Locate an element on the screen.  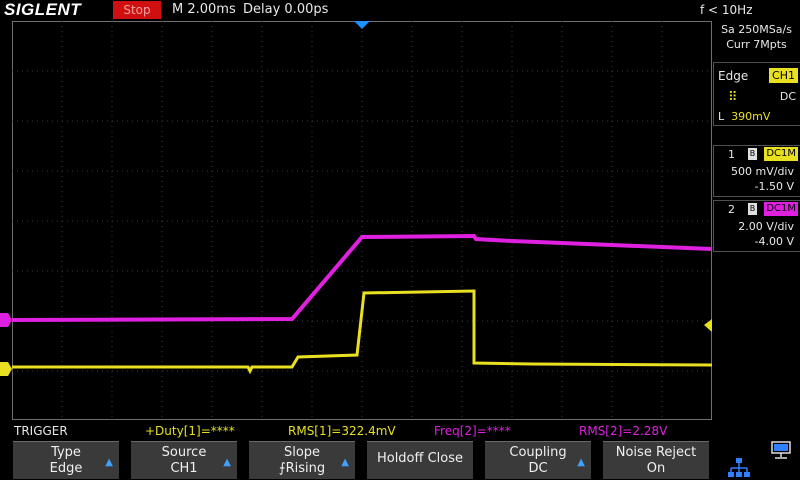
softkey-noise-reject: Noise Reject On is located at coordinates (656, 460).